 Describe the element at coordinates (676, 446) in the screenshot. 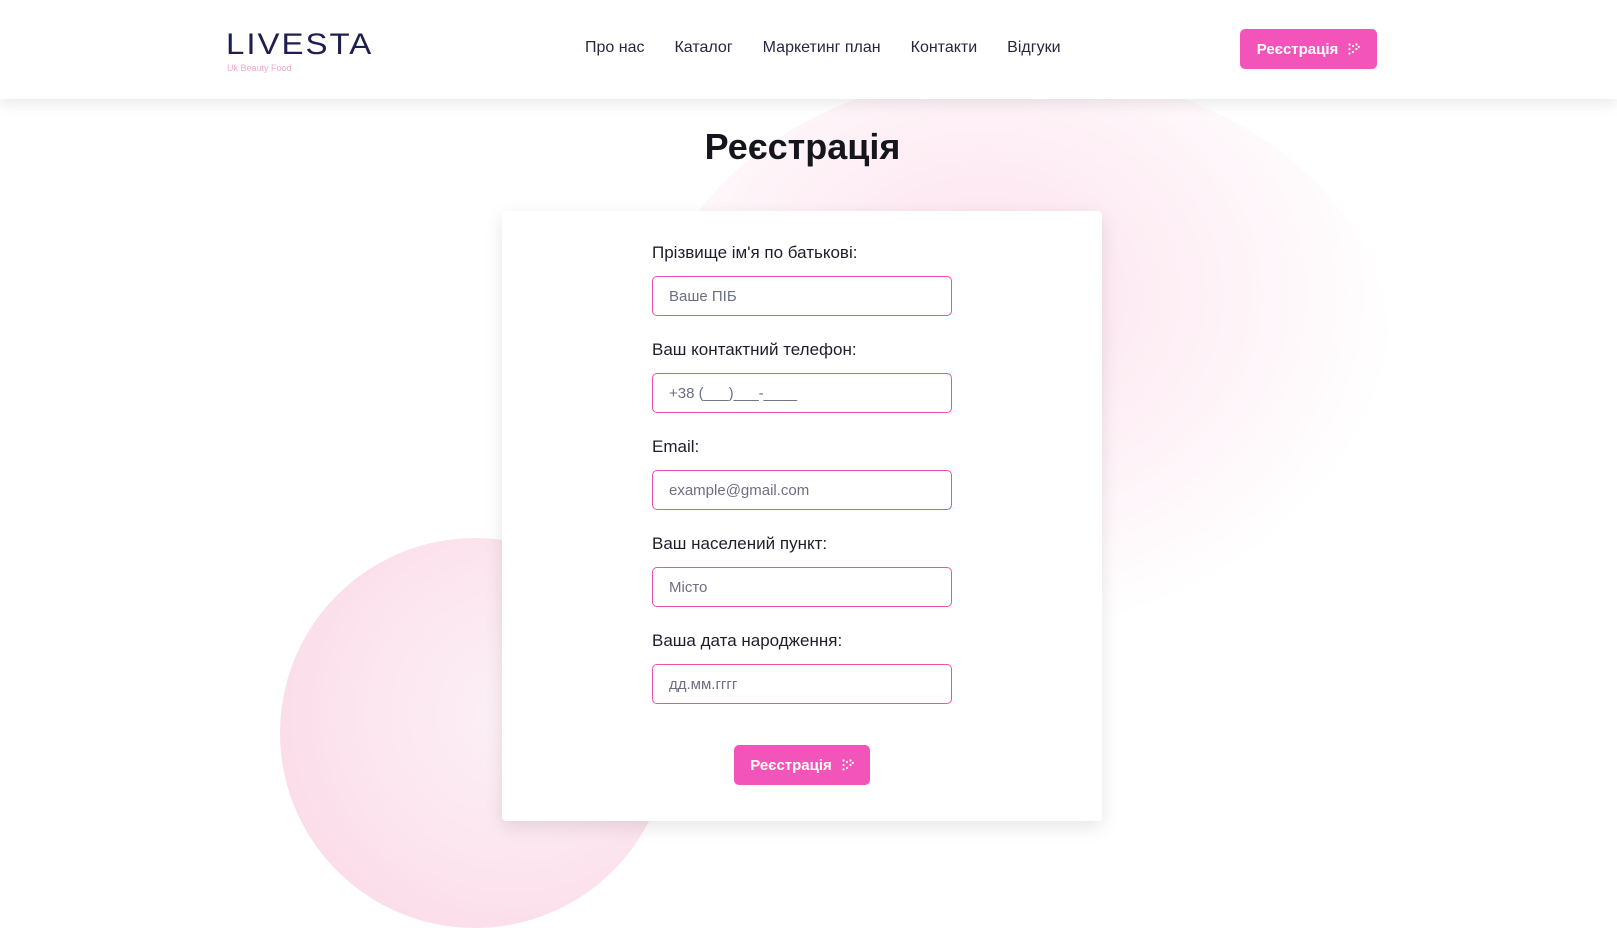

I see `email-label: Email:` at that location.